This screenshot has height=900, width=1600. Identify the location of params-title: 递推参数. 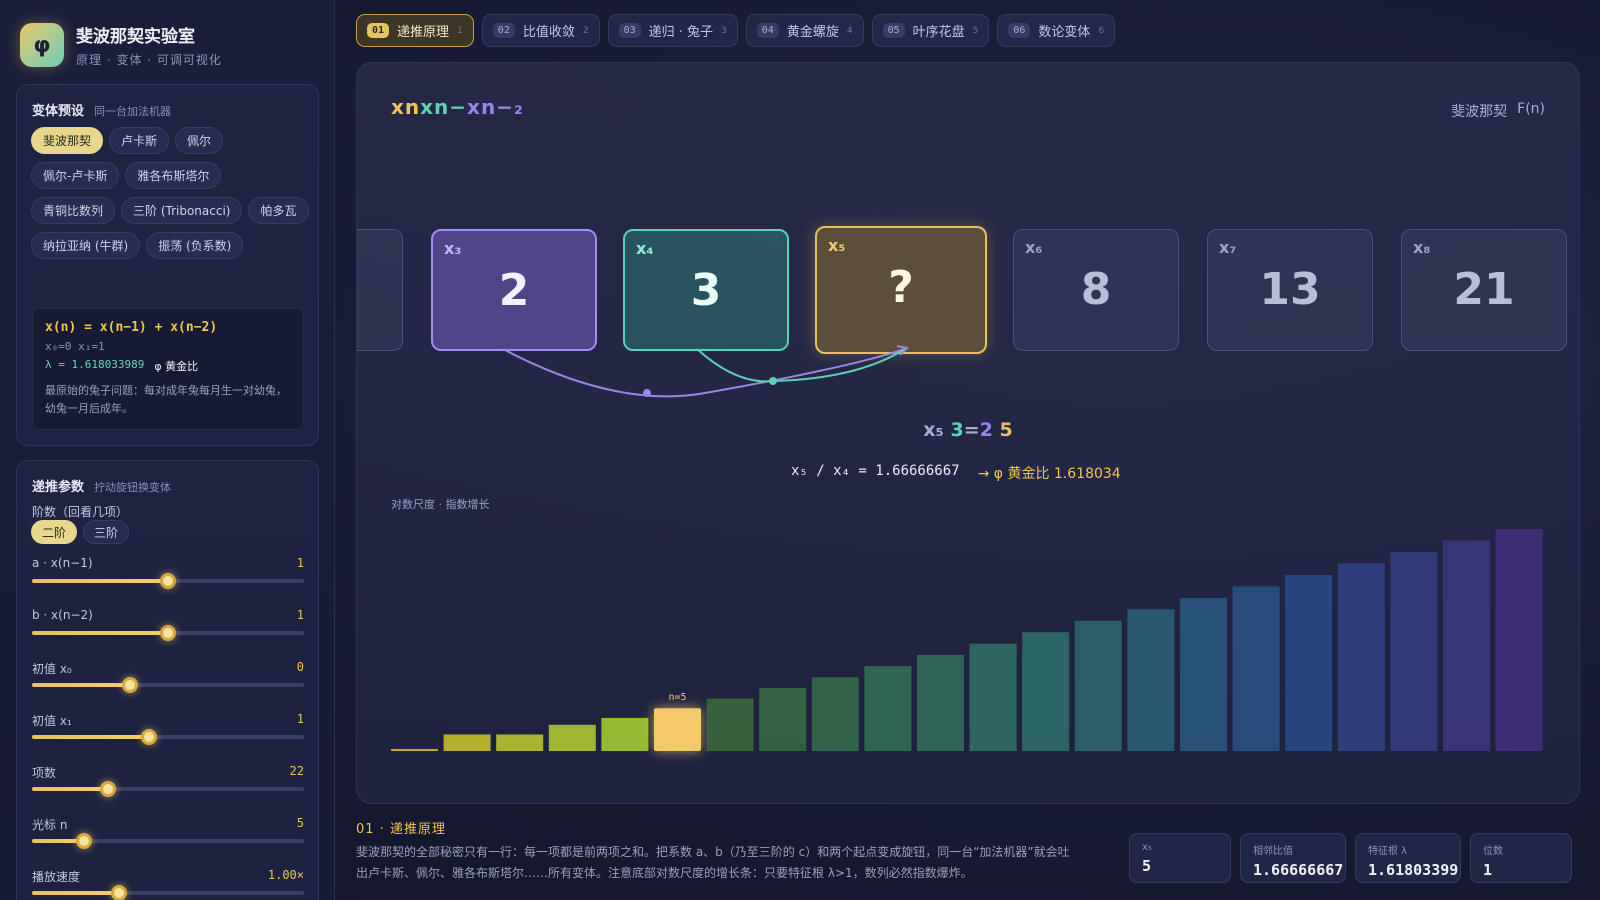
(58, 487).